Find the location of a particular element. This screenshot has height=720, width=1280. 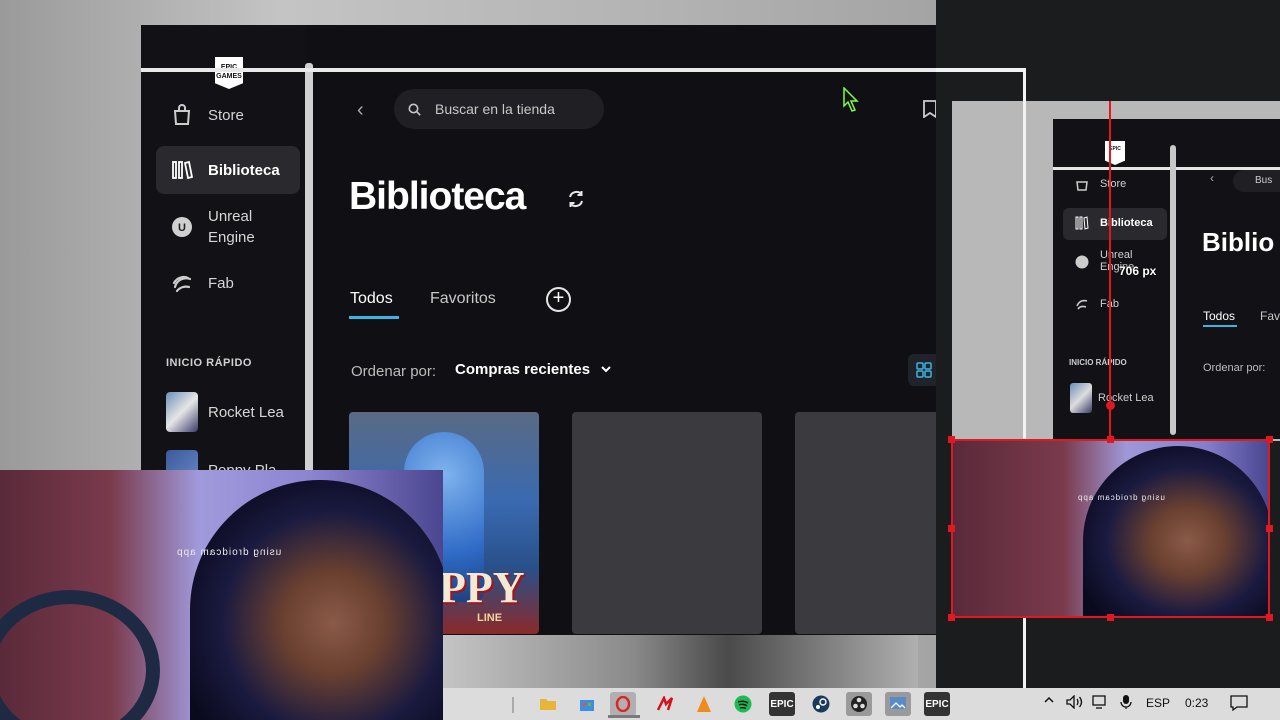

active-app-indicator is located at coordinates (624, 716).